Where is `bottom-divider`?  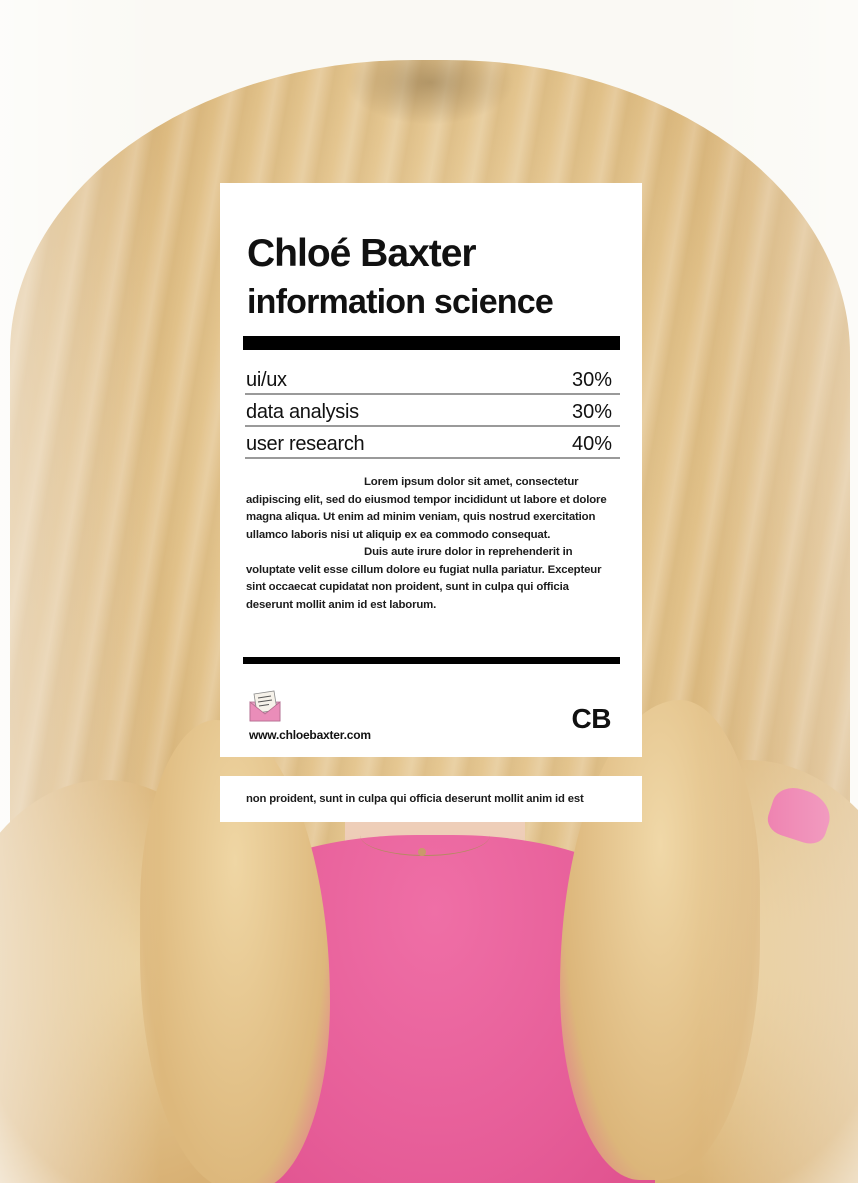
bottom-divider is located at coordinates (431, 660).